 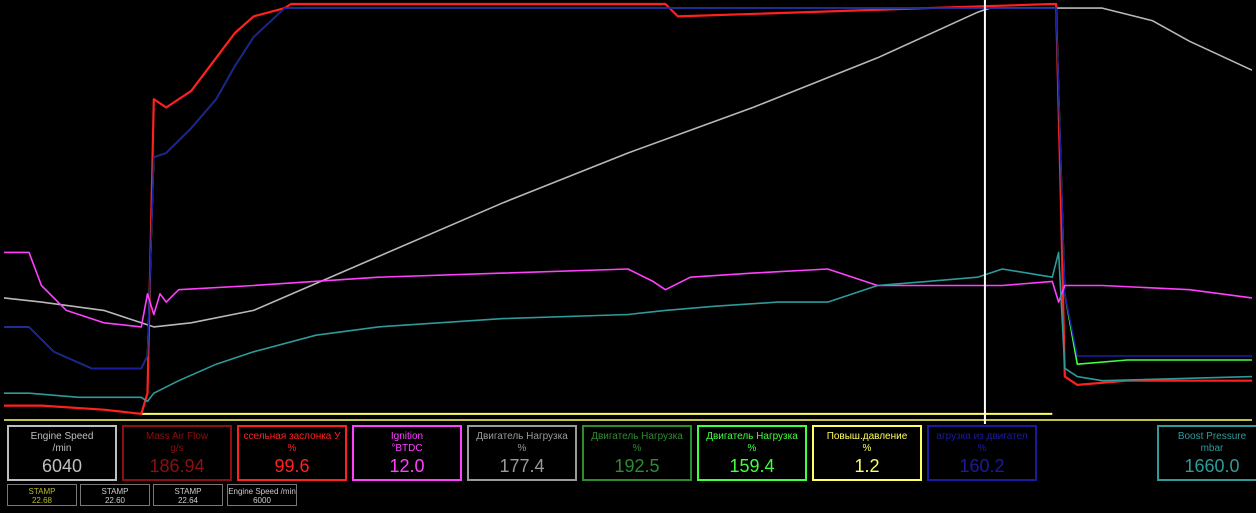 I want to click on stamp-label: Engine Speed /min, so click(x=262, y=491).